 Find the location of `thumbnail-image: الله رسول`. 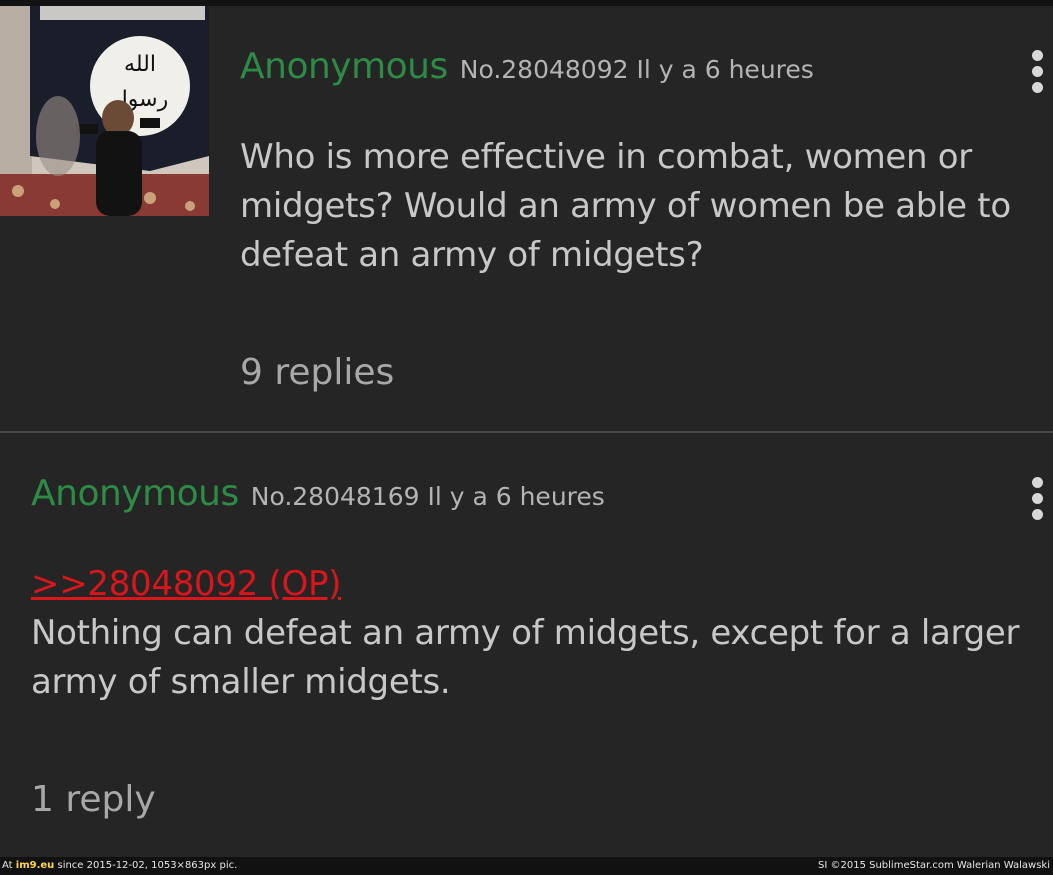

thumbnail-image: الله رسول is located at coordinates (104, 111).